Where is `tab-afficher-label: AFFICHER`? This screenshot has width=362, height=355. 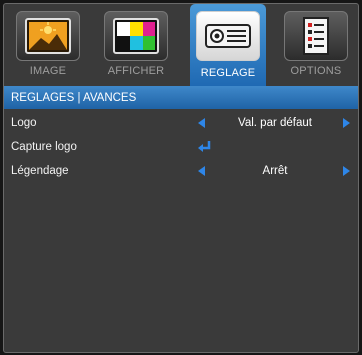
tab-afficher-label: AFFICHER is located at coordinates (136, 71).